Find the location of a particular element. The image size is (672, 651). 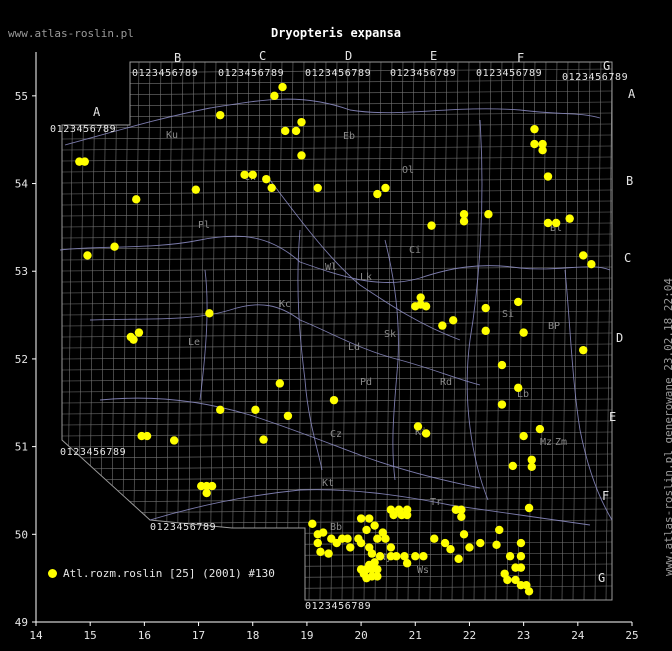

grid-letter-top: F is located at coordinates (520, 58).